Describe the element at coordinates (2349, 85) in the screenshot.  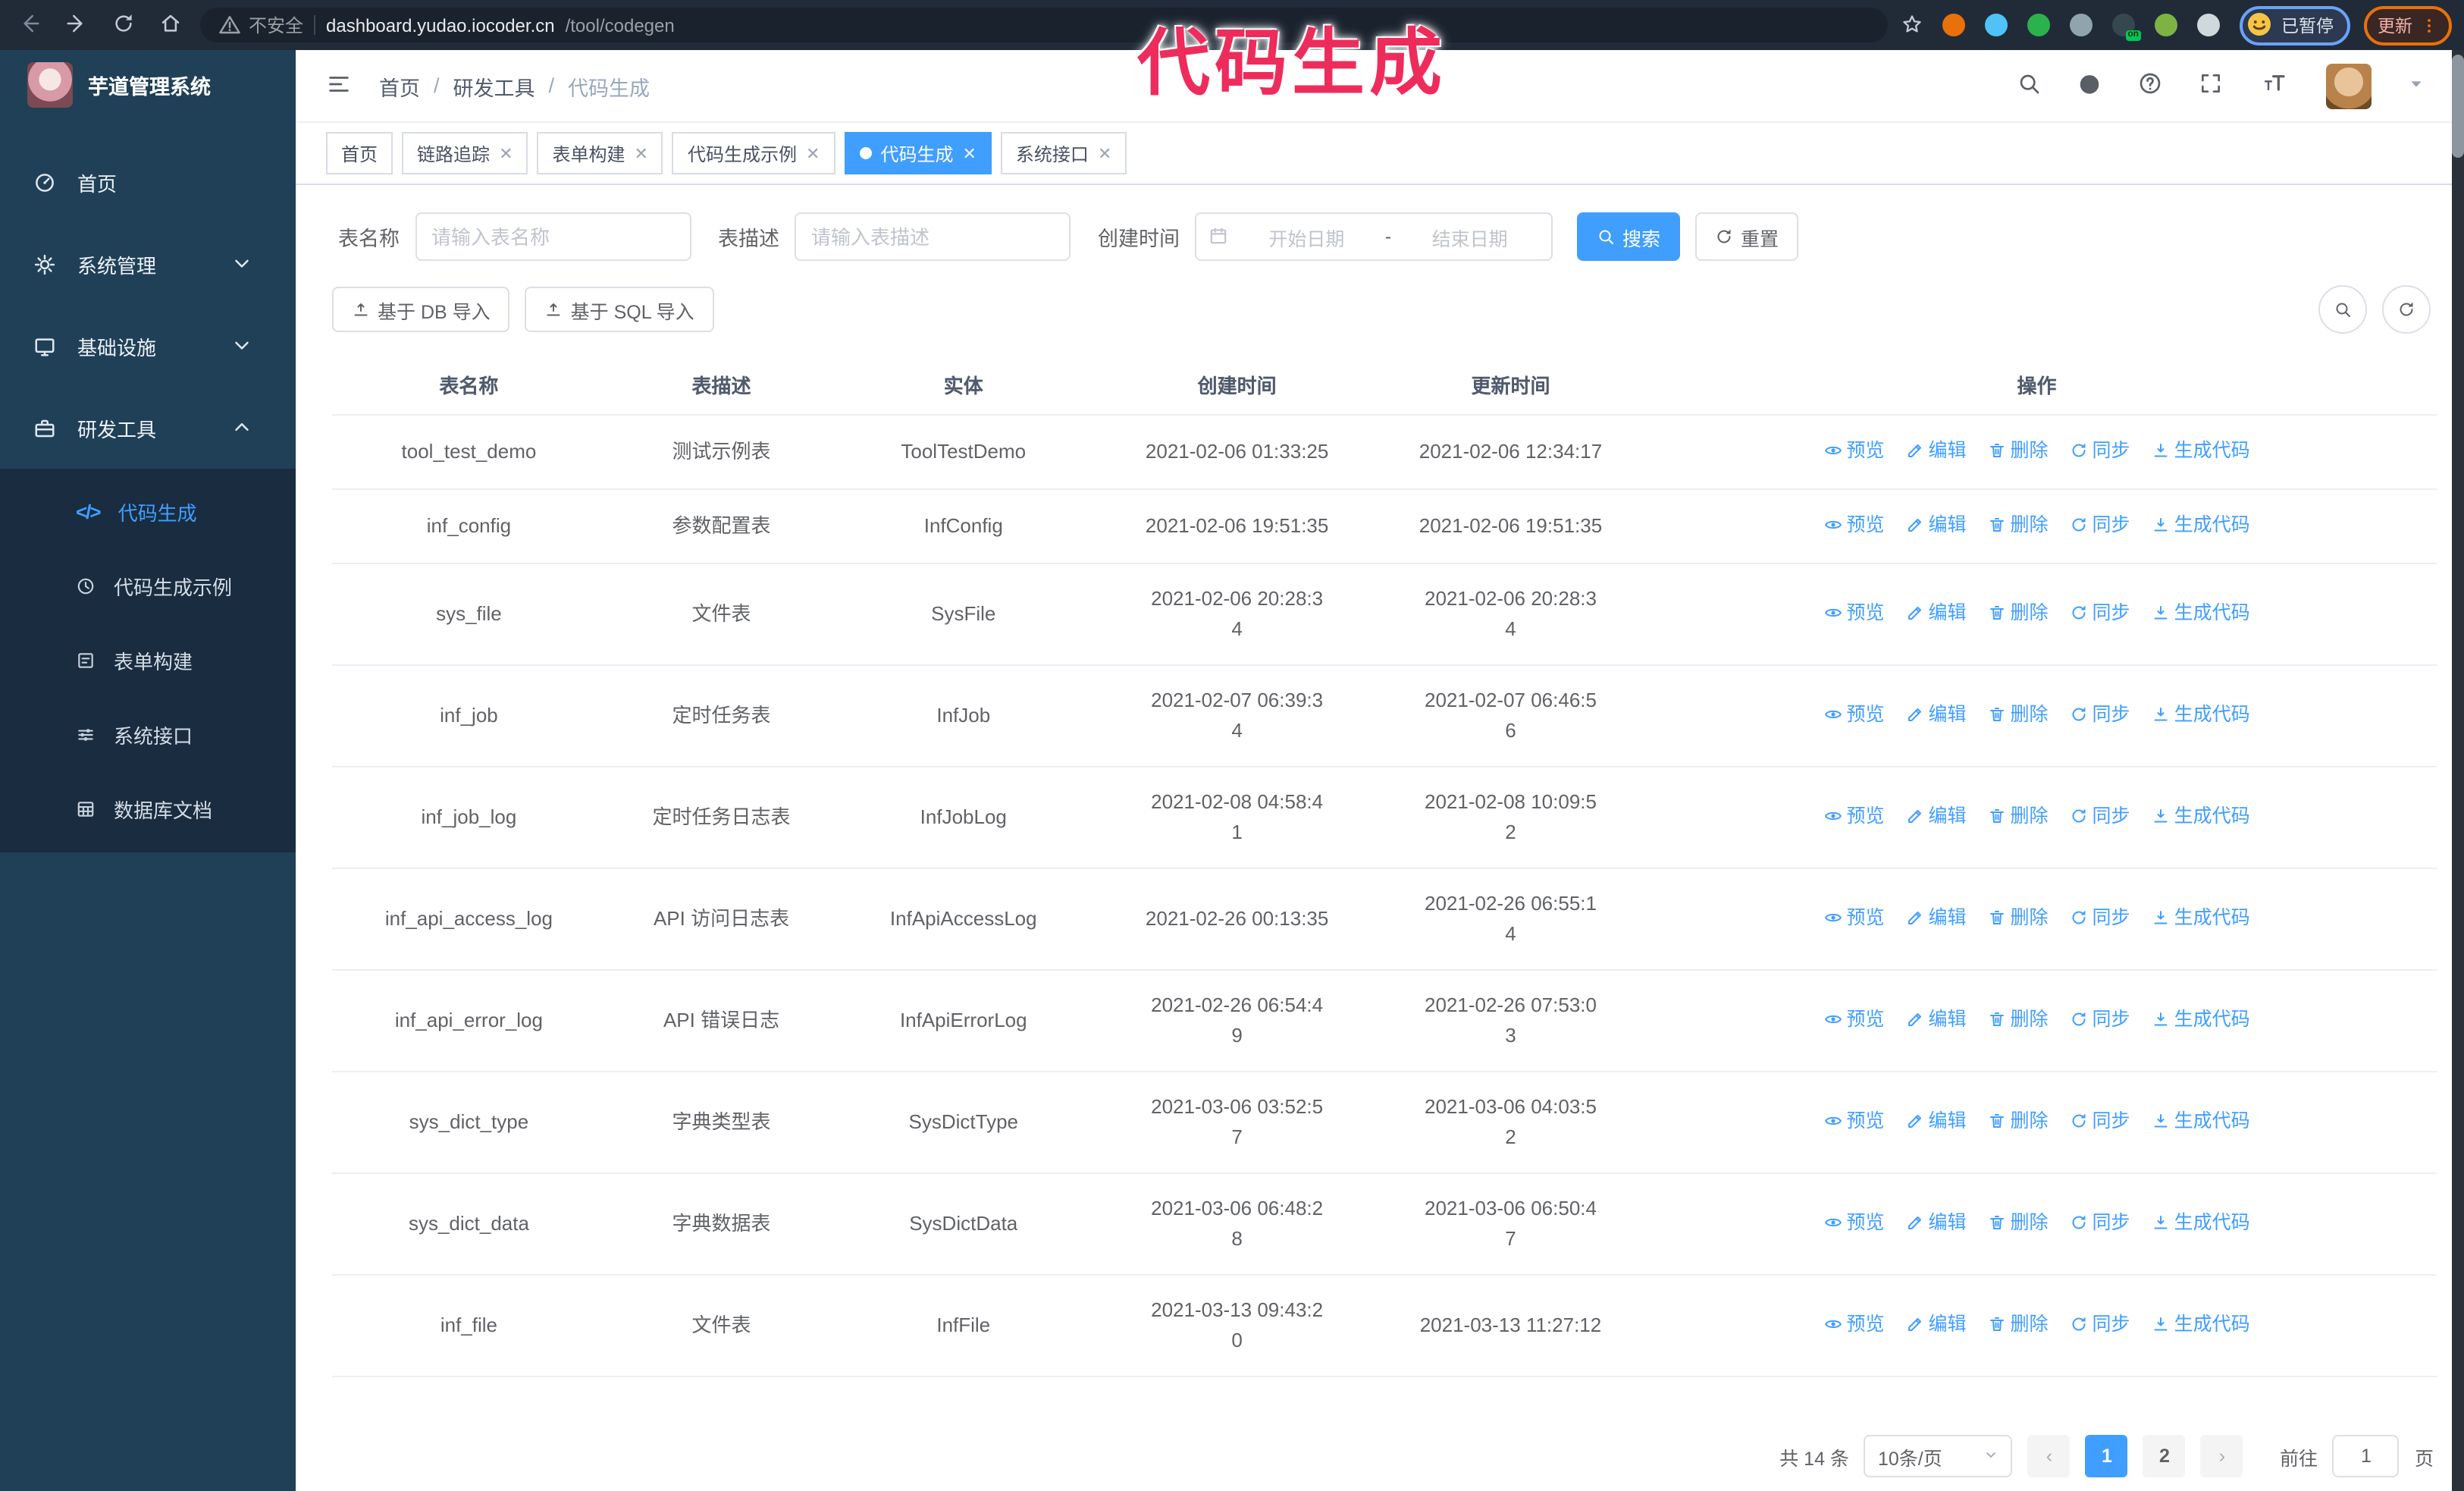
I see `user-avatar` at that location.